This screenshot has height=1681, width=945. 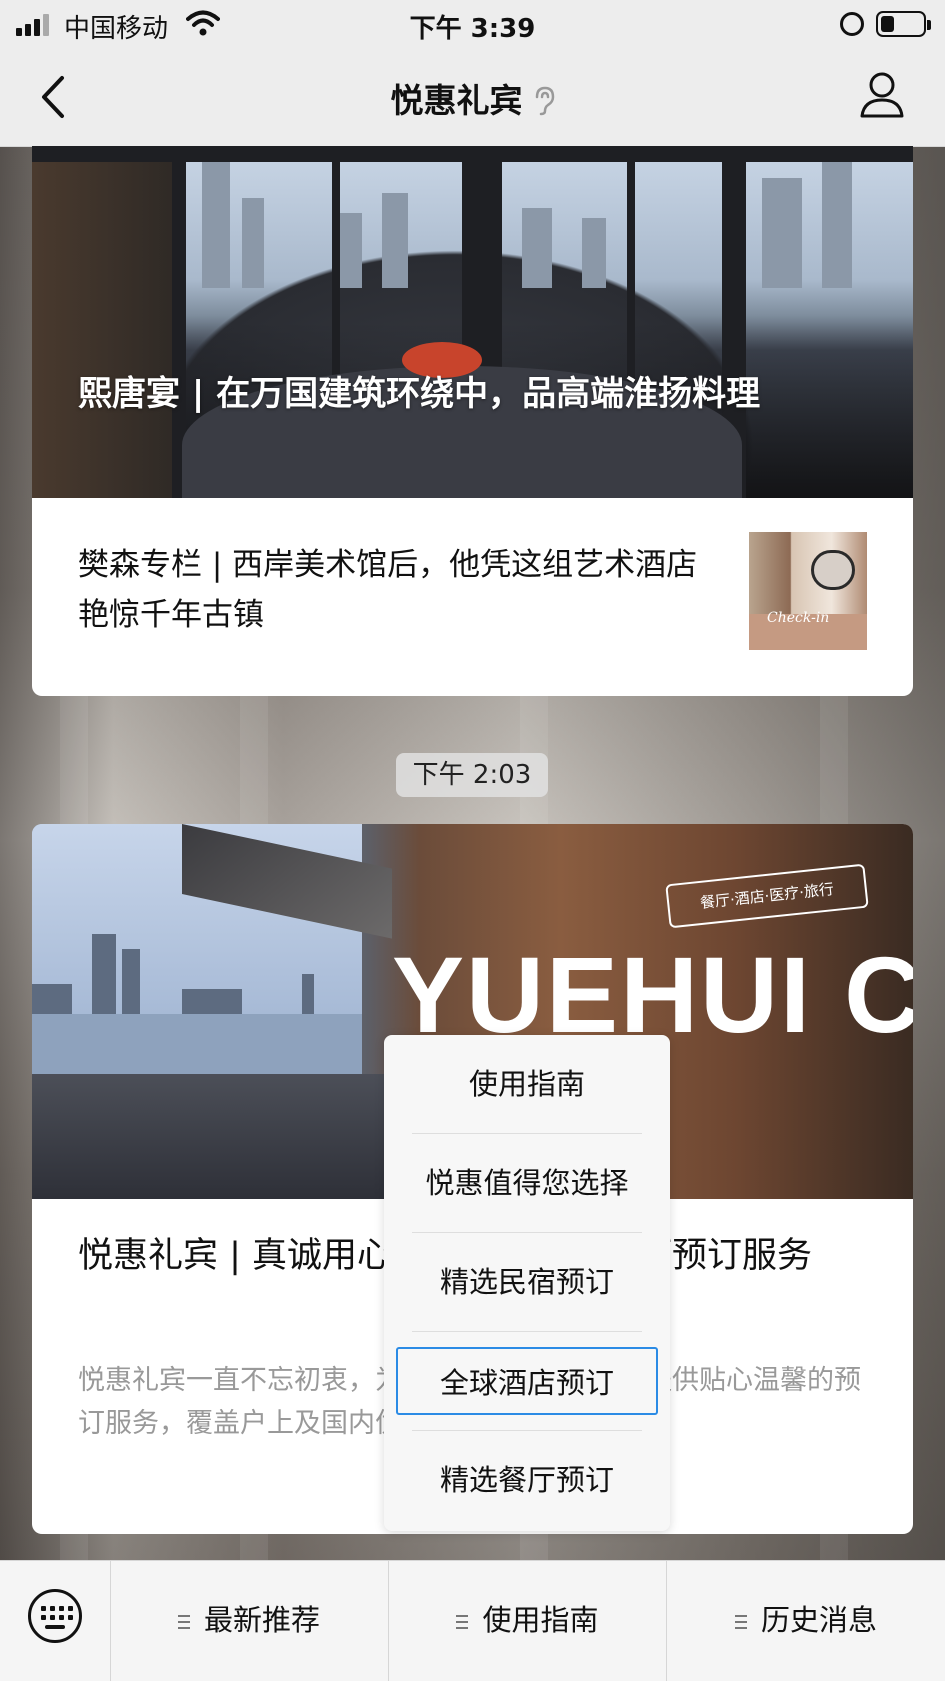 I want to click on menu-tab-label: 使用指南, so click(x=540, y=1620).